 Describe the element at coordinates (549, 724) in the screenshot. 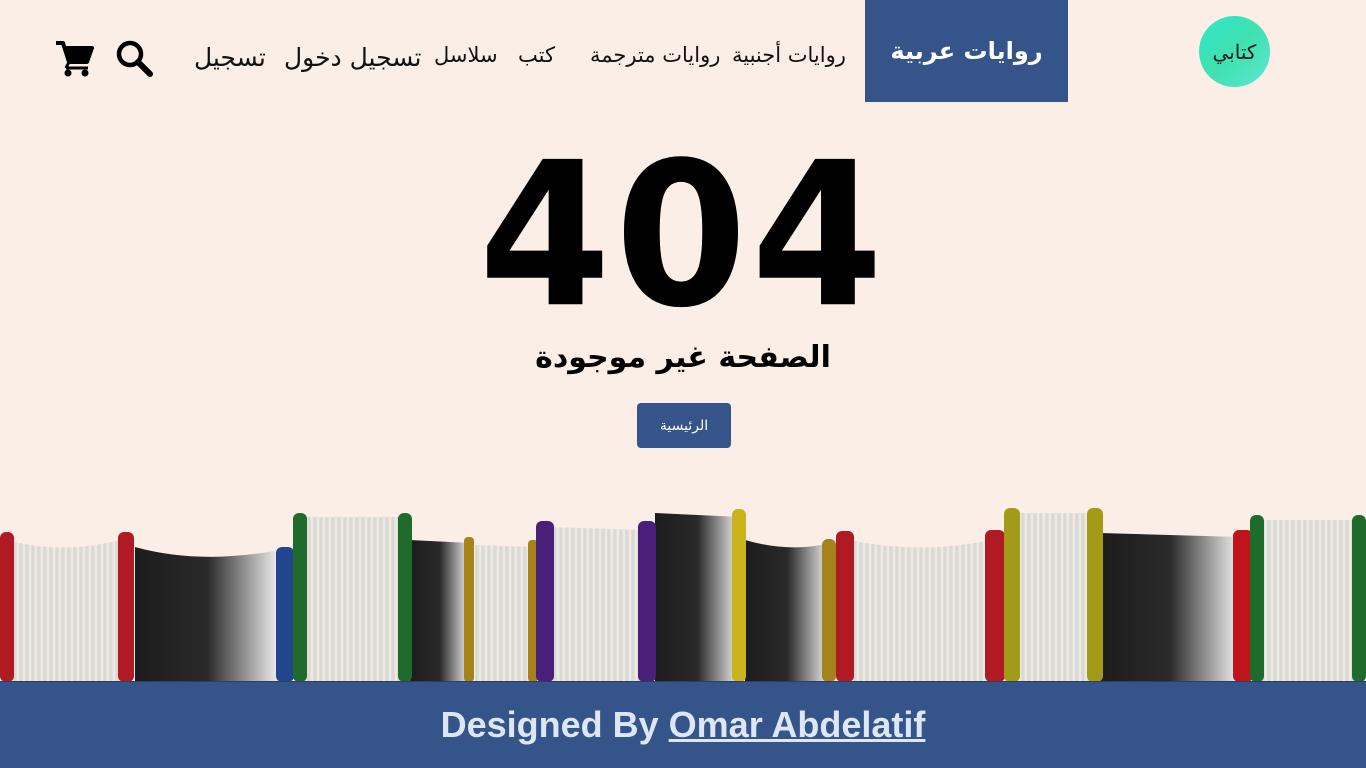

I see `footer-credit: Designed By` at that location.